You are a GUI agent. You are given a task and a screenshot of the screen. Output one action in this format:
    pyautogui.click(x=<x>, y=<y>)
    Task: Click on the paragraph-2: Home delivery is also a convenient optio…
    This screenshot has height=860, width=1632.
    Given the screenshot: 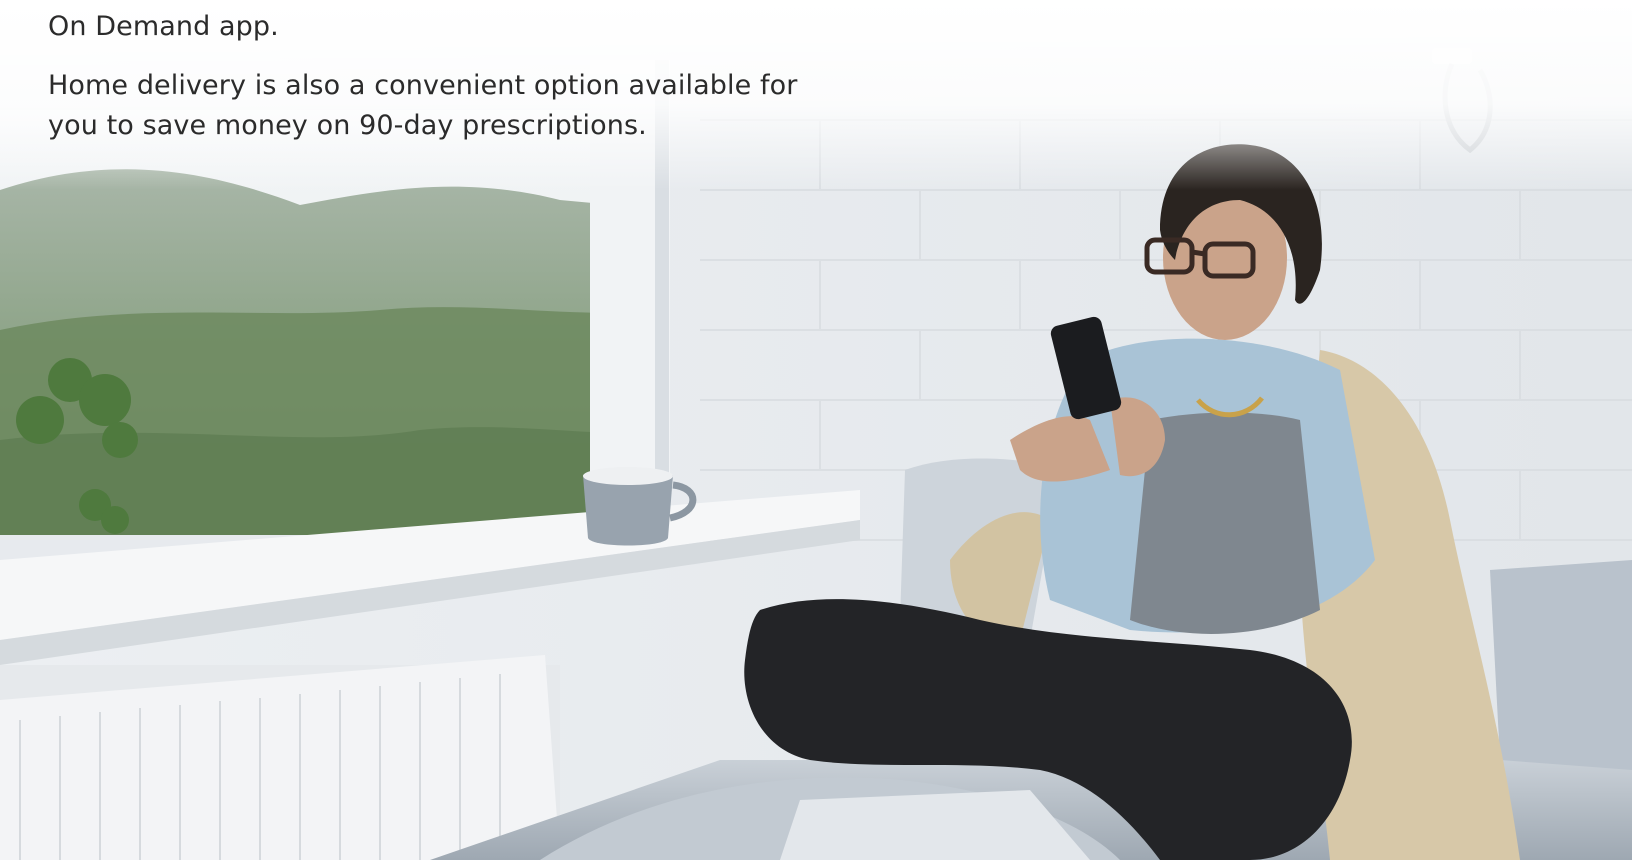 What is the action you would take?
    pyautogui.click(x=422, y=106)
    